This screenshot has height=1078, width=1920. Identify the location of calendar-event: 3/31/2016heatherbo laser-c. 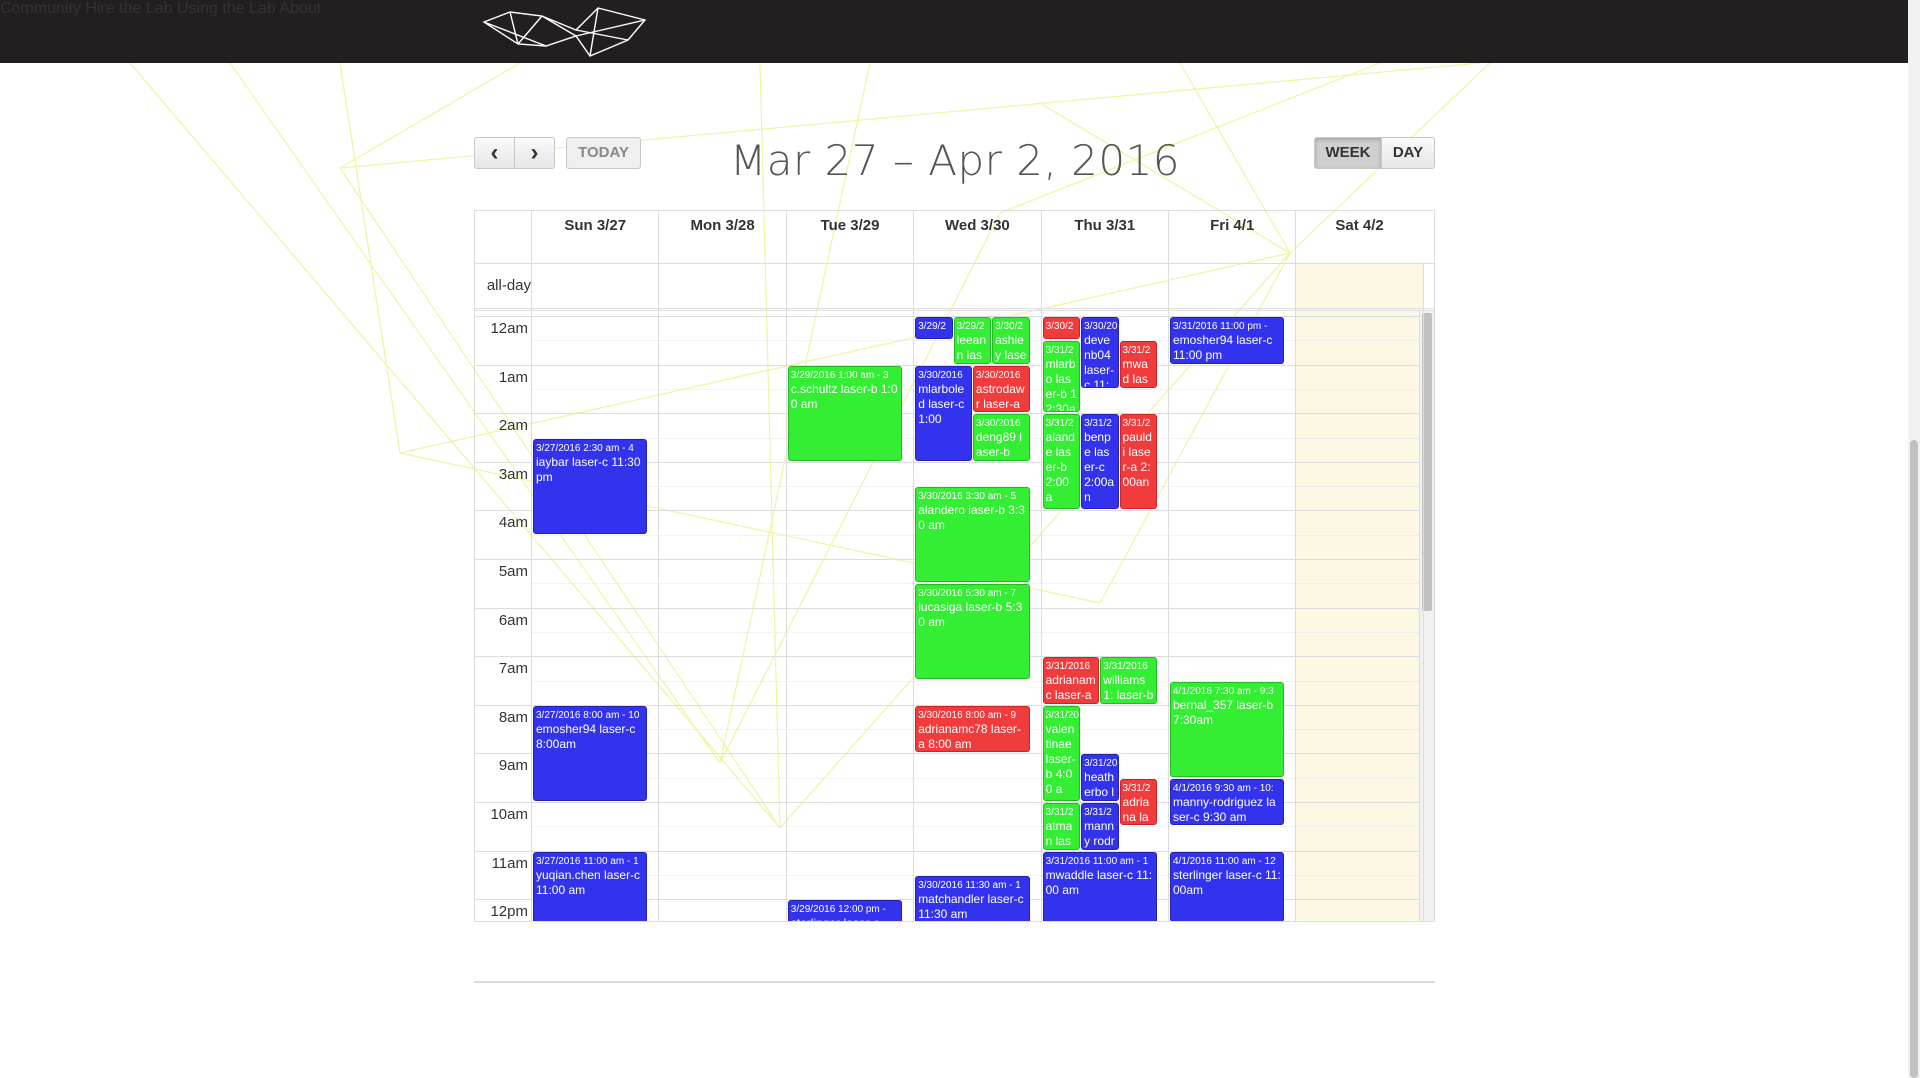
(1100, 777).